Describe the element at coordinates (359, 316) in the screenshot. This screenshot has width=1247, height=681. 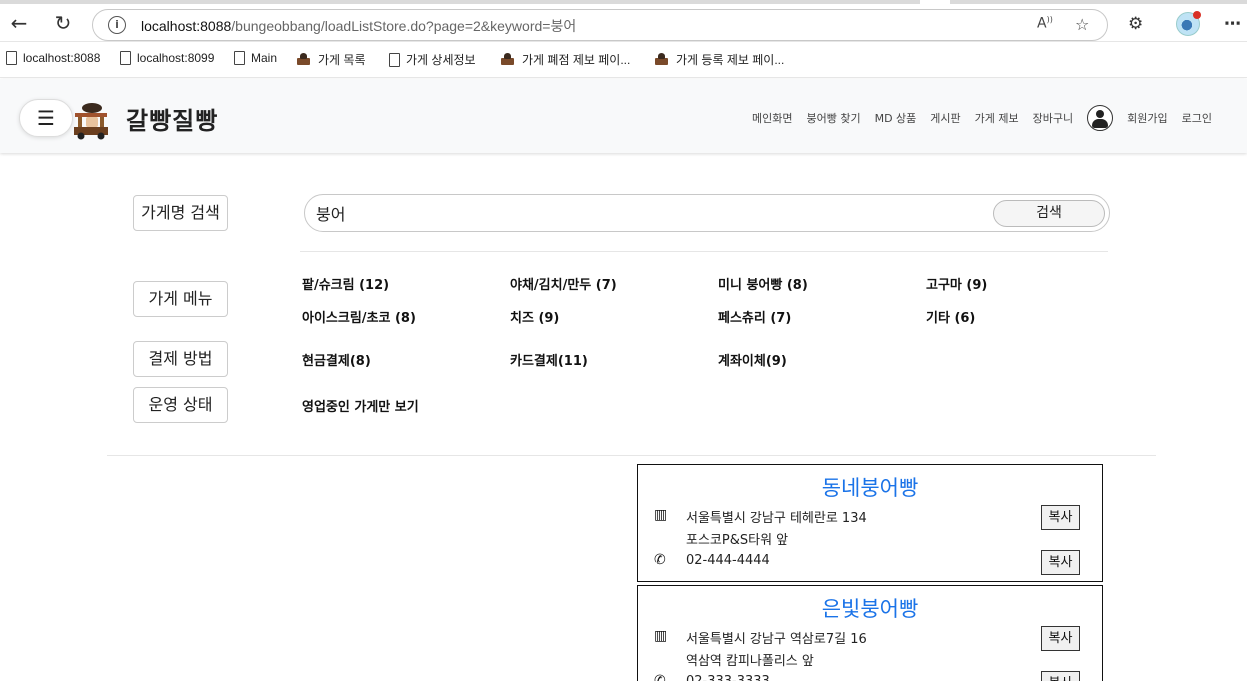
I see `menu-option: 아이스크림/초코 (8)` at that location.